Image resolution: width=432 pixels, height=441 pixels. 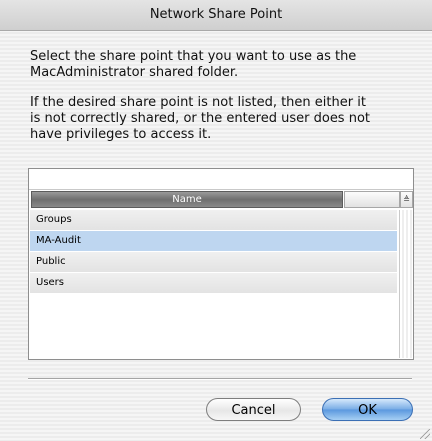 What do you see at coordinates (425, 434) in the screenshot?
I see `resize-grip-icon` at bounding box center [425, 434].